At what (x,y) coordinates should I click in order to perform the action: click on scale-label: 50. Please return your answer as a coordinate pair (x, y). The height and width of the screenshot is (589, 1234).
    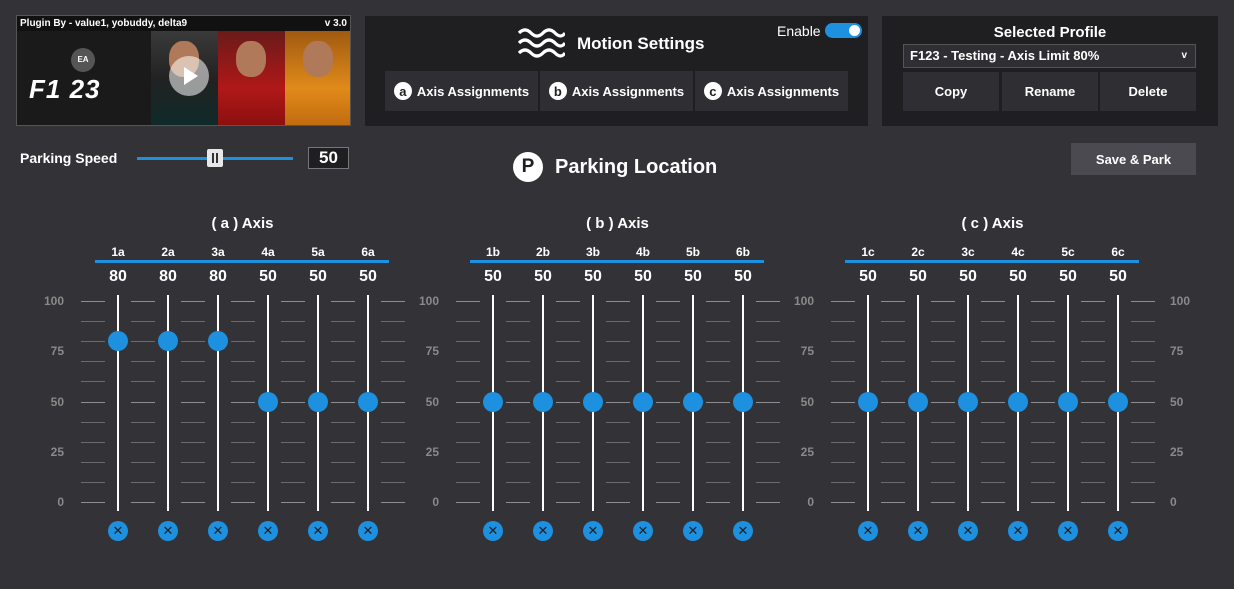
    Looking at the image, I should click on (57, 401).